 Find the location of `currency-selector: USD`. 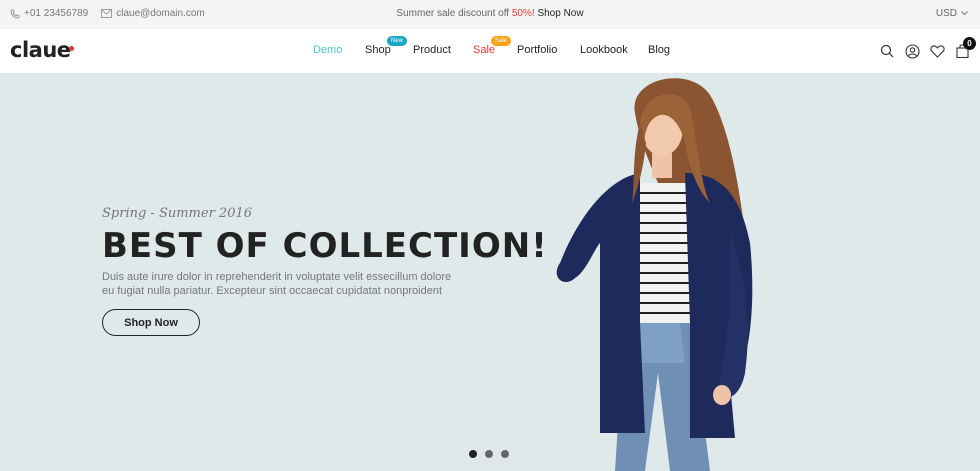

currency-selector: USD is located at coordinates (952, 13).